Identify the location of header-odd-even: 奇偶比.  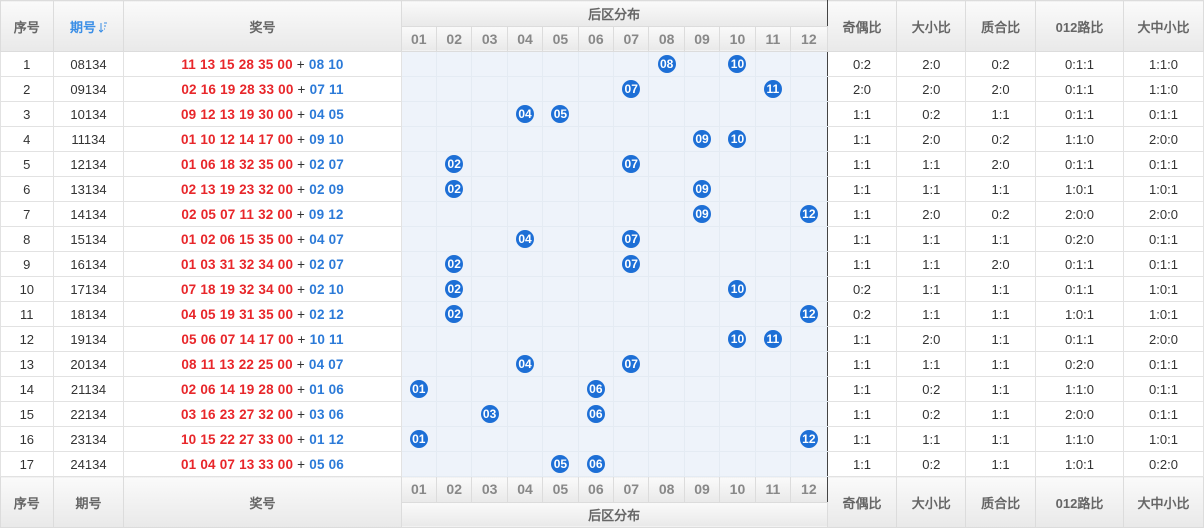
(862, 26).